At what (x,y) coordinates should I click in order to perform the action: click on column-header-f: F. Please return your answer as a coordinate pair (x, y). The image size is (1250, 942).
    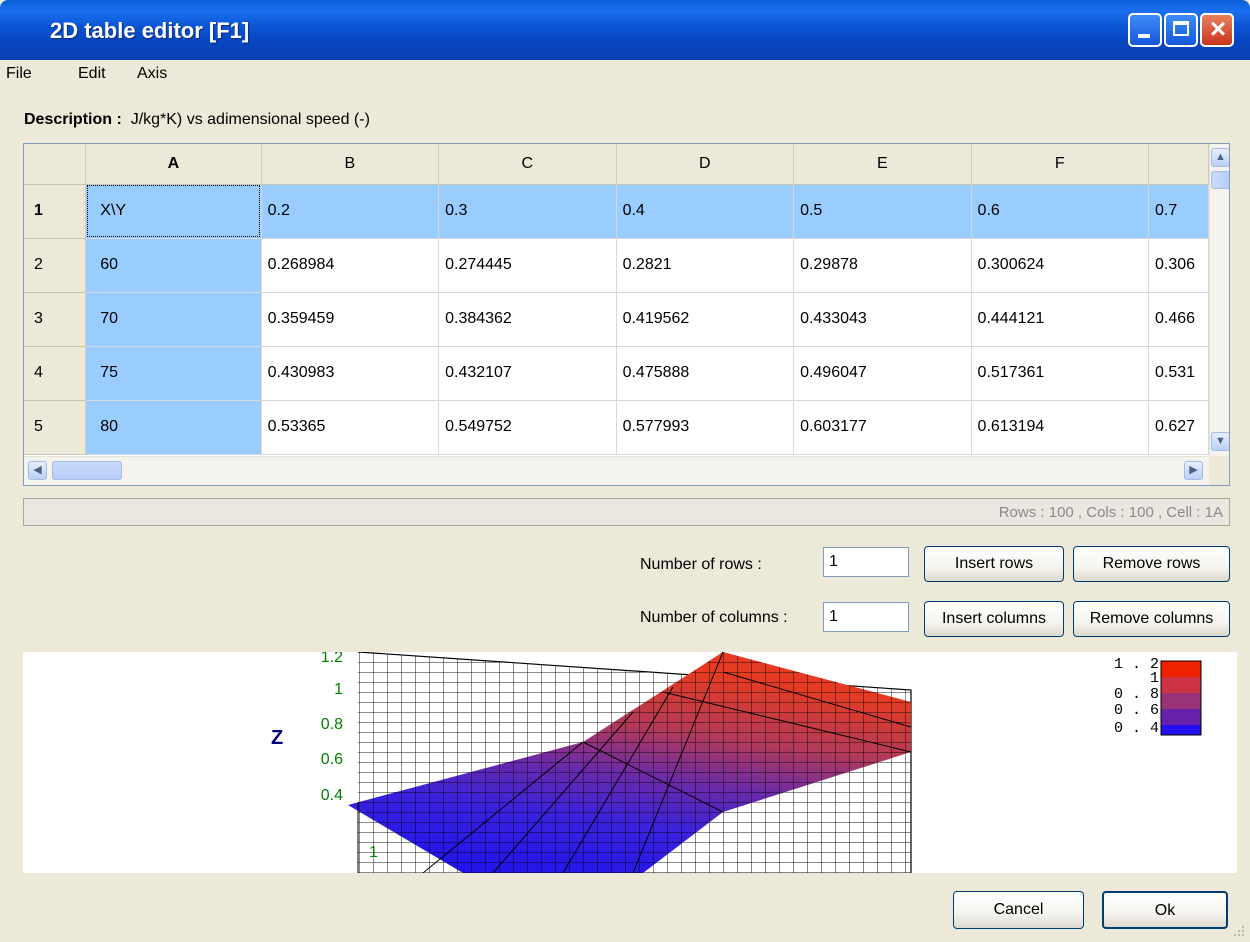
    Looking at the image, I should click on (1060, 164).